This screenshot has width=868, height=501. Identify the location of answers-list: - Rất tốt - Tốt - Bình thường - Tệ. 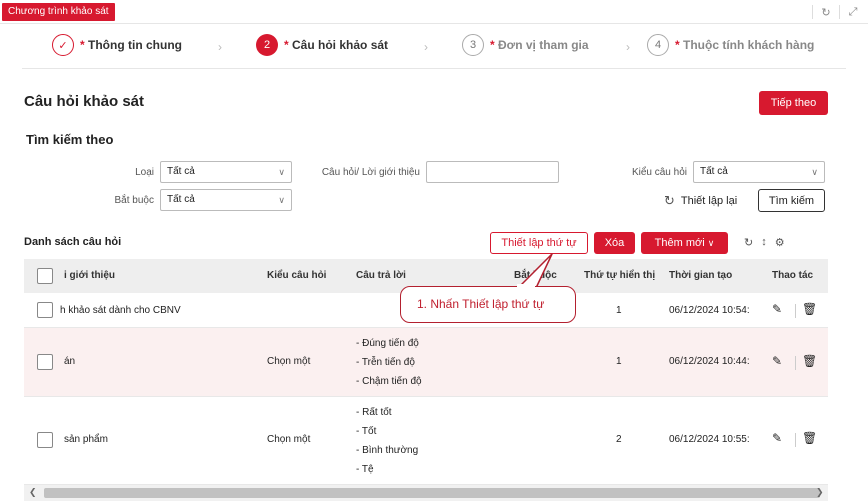
(387, 441).